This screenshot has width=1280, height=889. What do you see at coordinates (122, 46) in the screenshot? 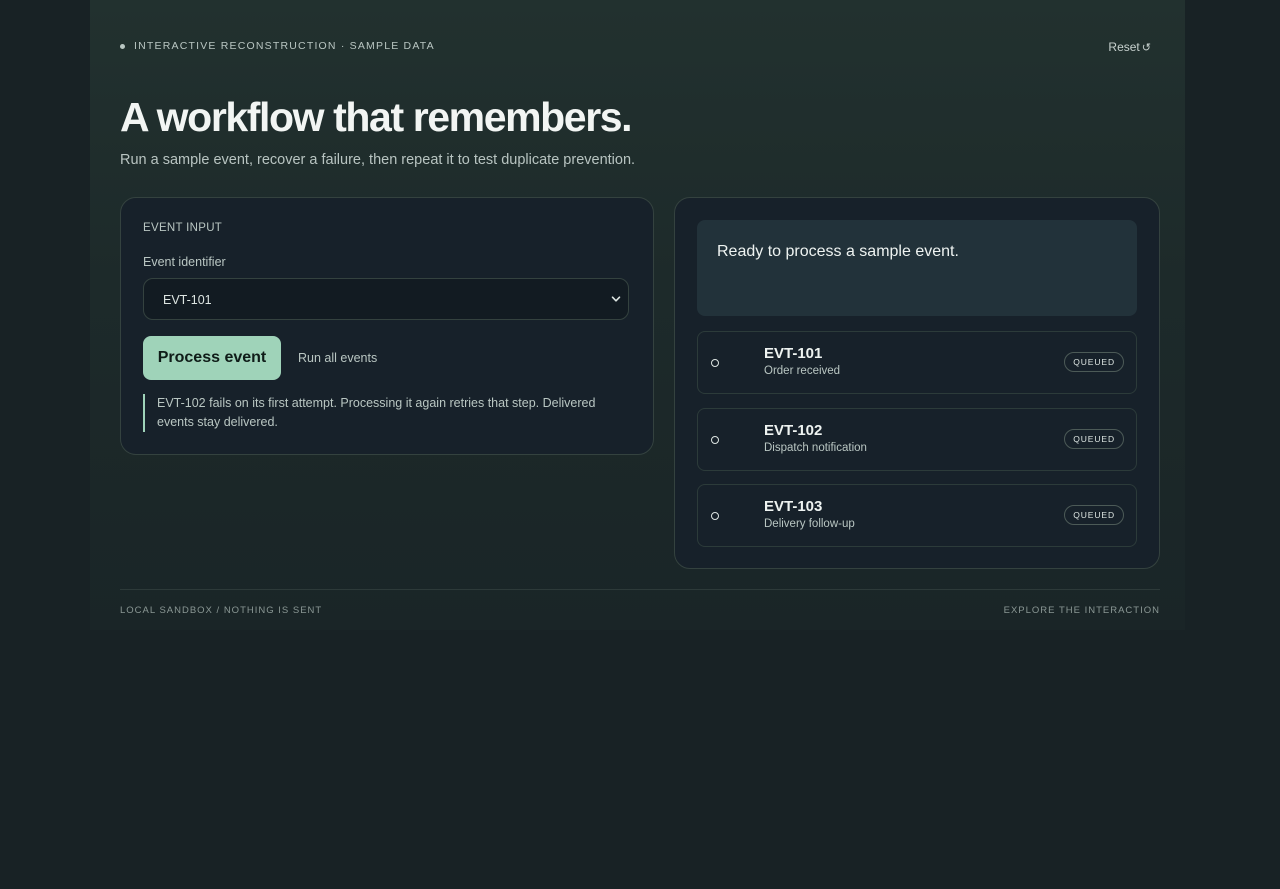
I see `dot-icon` at bounding box center [122, 46].